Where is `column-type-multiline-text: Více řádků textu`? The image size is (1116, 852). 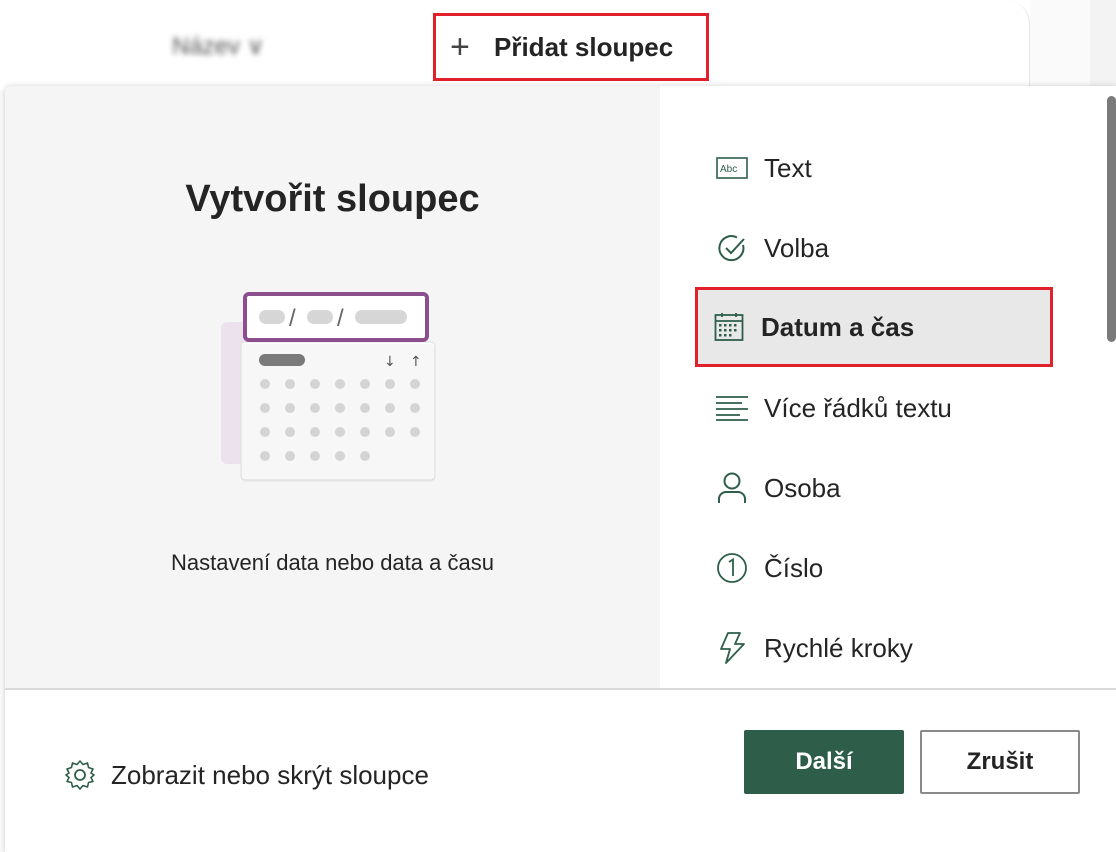 column-type-multiline-text: Více řádků textu is located at coordinates (873, 408).